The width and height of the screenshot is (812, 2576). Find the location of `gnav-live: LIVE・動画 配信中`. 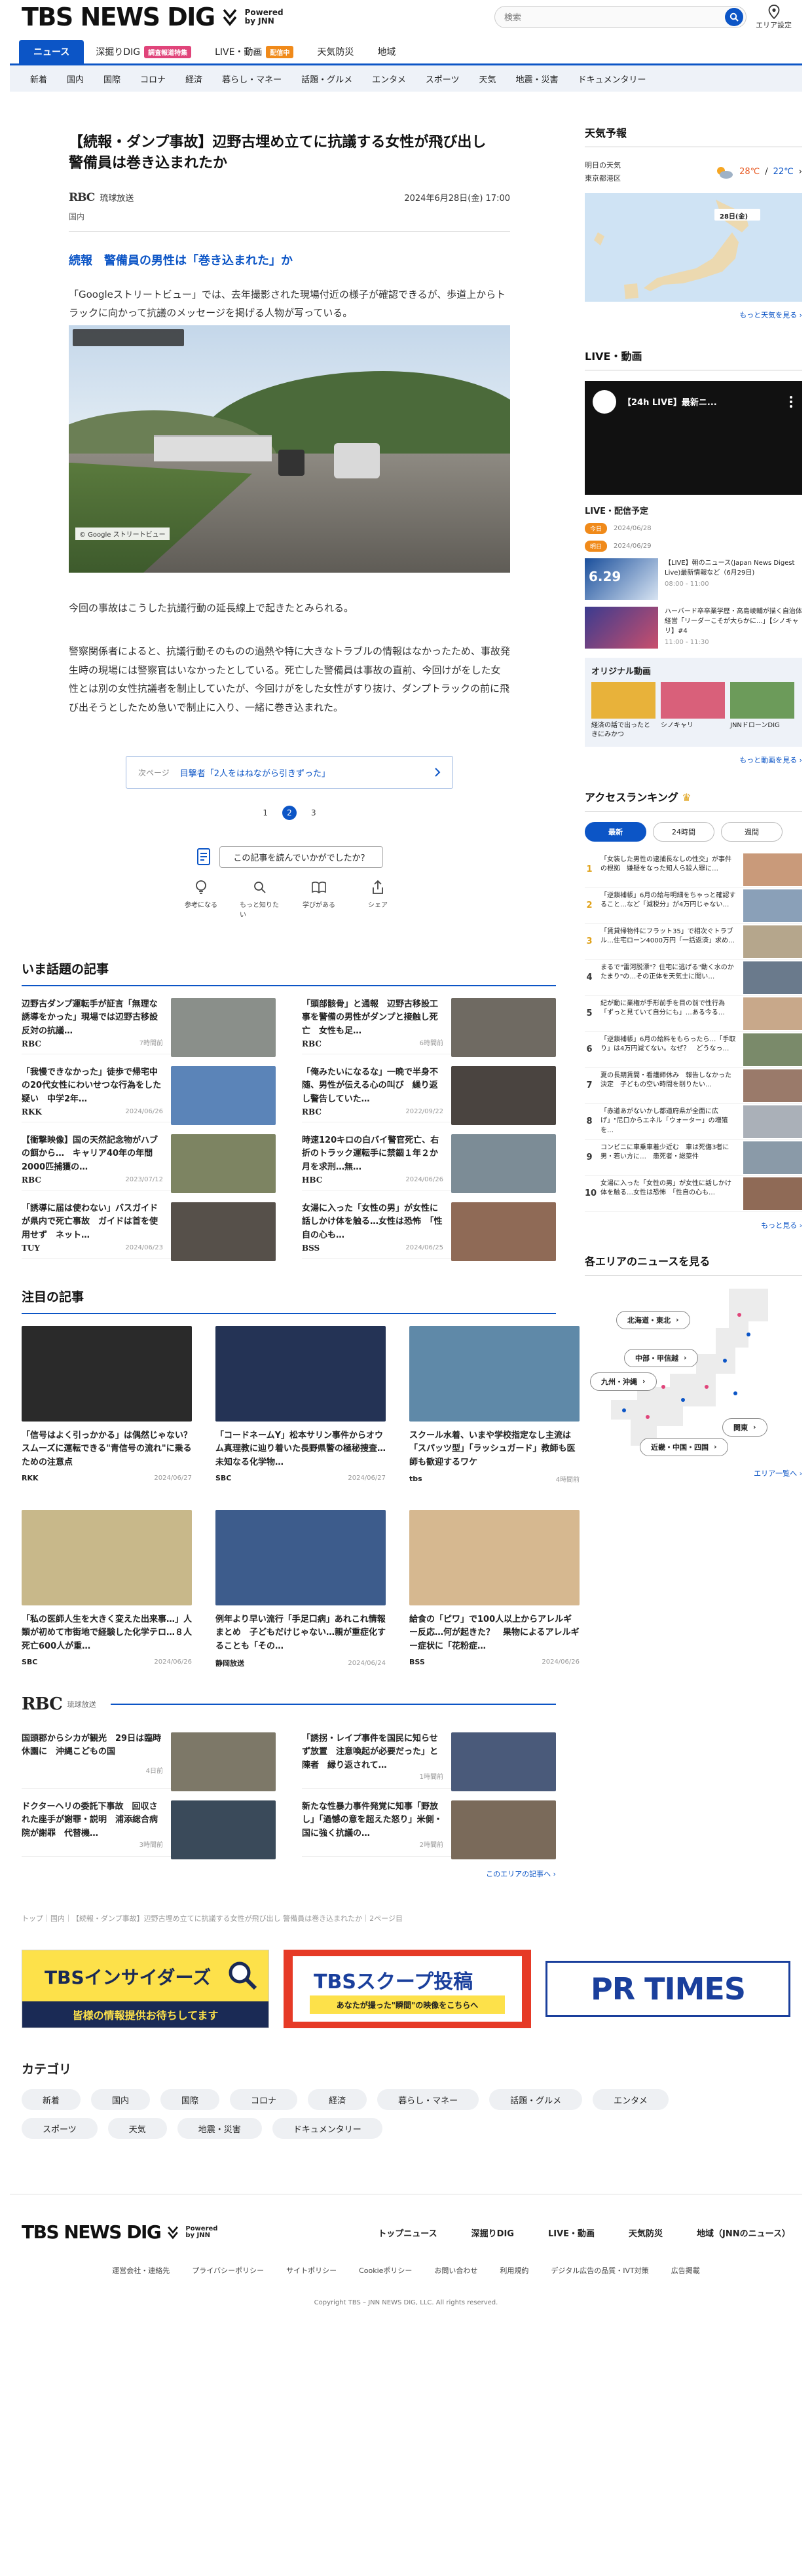

gnav-live: LIVE・動画 配信中 is located at coordinates (254, 51).